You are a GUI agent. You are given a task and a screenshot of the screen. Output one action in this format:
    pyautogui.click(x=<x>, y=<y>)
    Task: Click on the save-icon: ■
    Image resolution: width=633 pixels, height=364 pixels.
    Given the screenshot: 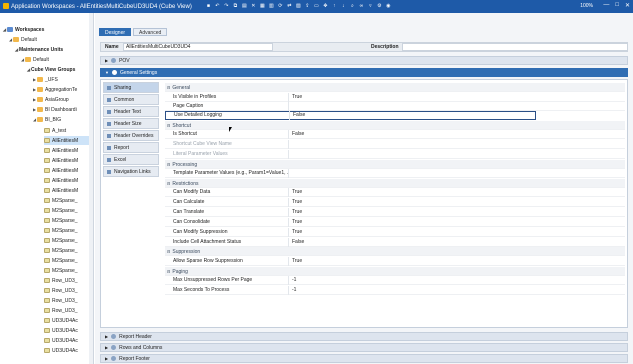 What is the action you would take?
    pyautogui.click(x=208, y=6)
    